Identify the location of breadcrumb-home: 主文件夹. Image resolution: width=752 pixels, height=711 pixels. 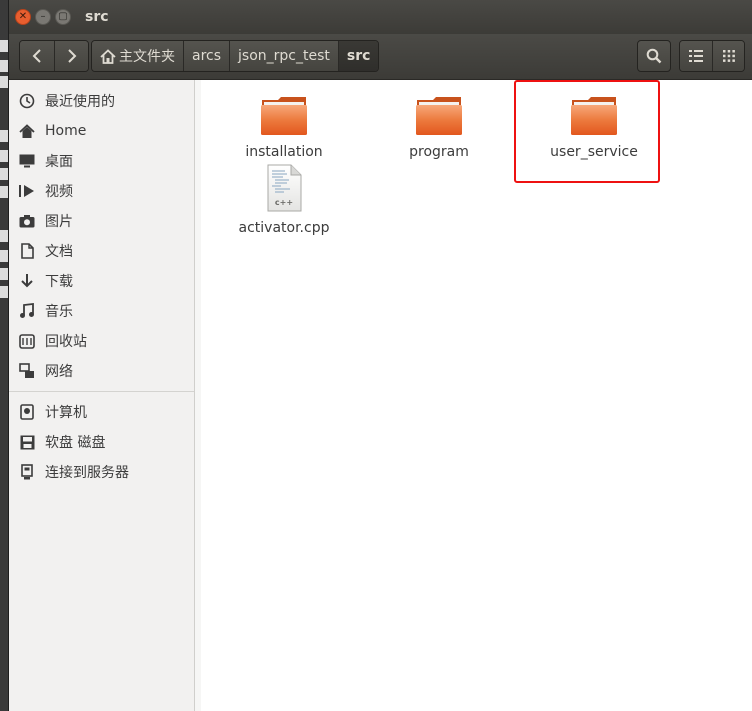
(137, 56).